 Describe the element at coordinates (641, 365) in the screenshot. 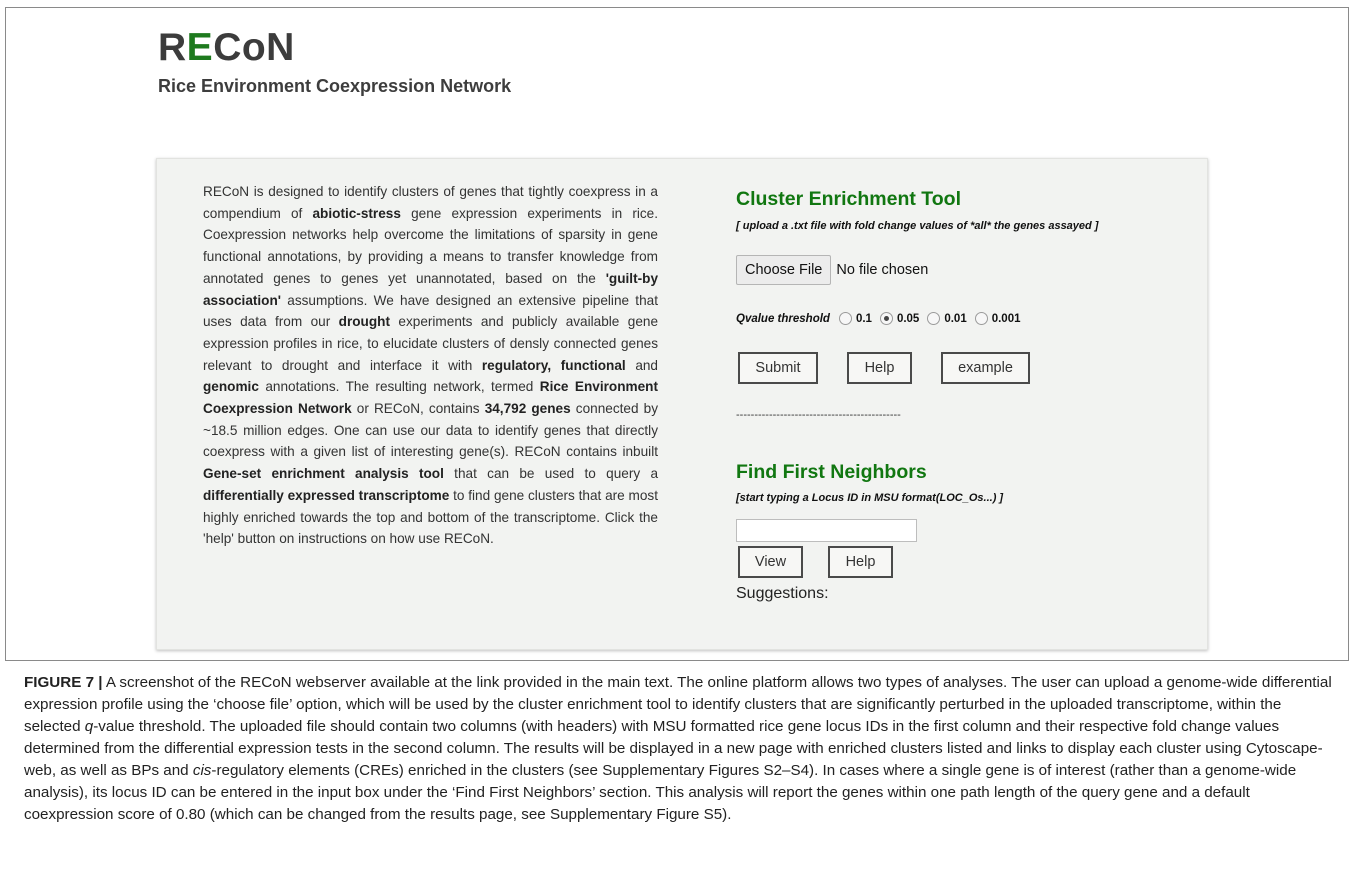

I see `description-text: and` at that location.